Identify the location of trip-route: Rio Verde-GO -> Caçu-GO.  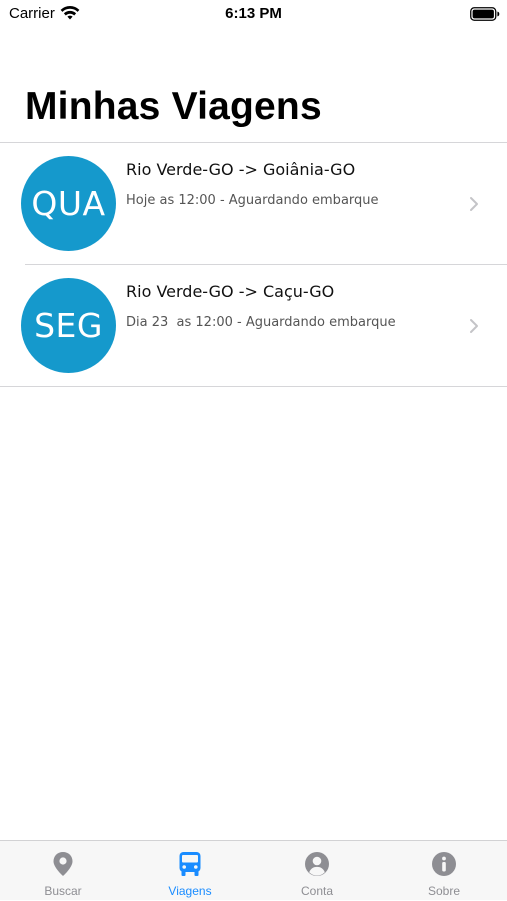
(230, 291).